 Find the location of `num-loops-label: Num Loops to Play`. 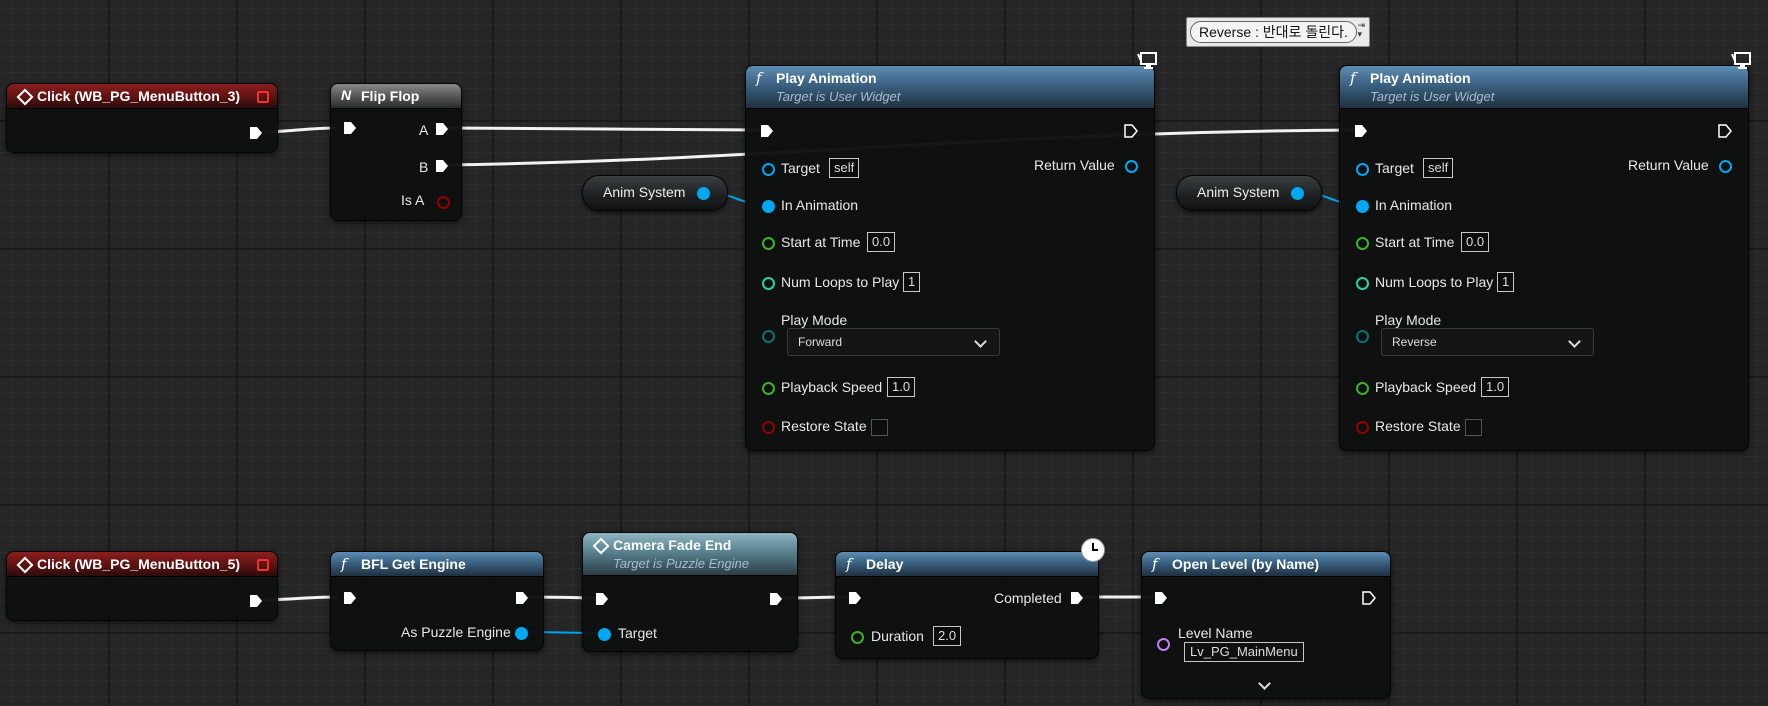

num-loops-label: Num Loops to Play is located at coordinates (840, 282).